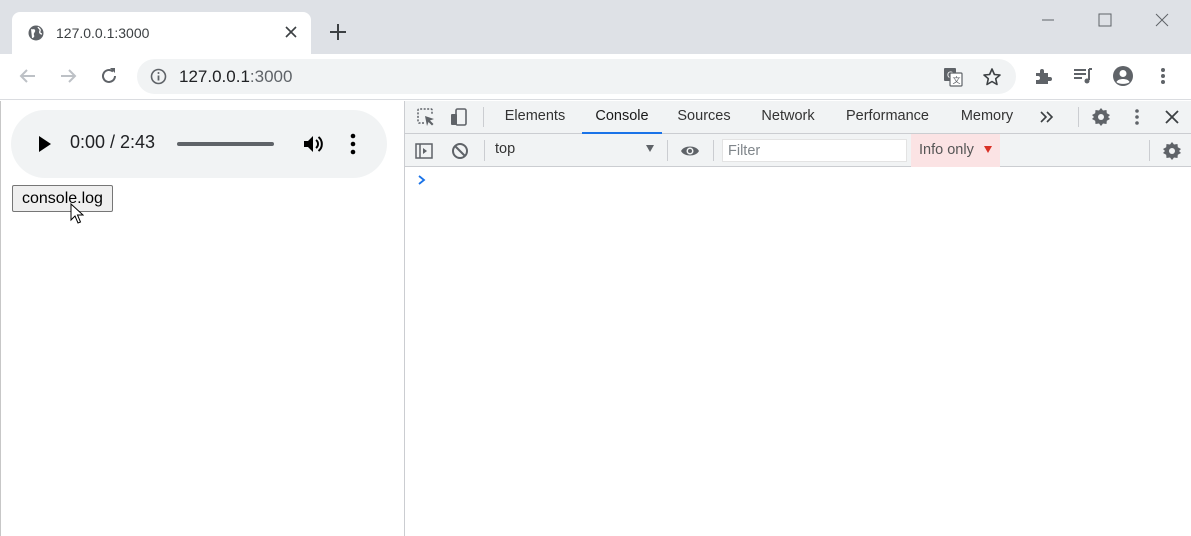 Image resolution: width=1191 pixels, height=536 pixels. I want to click on mouse-cursor-icon, so click(77, 213).